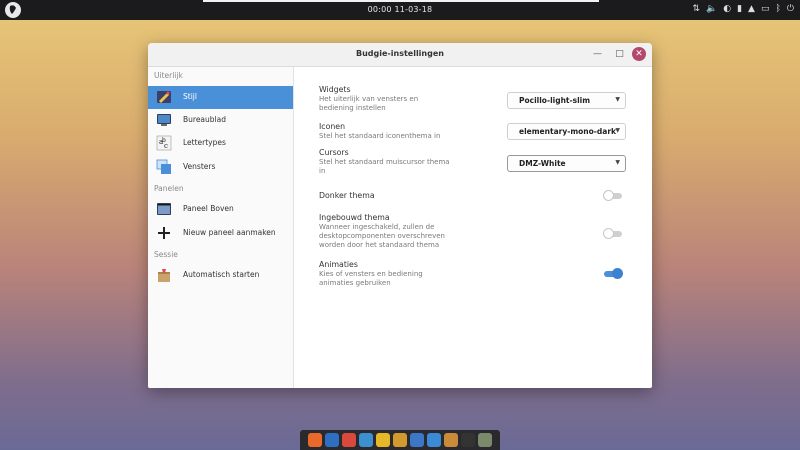 The height and width of the screenshot is (450, 800). Describe the element at coordinates (419, 196) in the screenshot. I see `setting-dark-theme: Donker thema` at that location.